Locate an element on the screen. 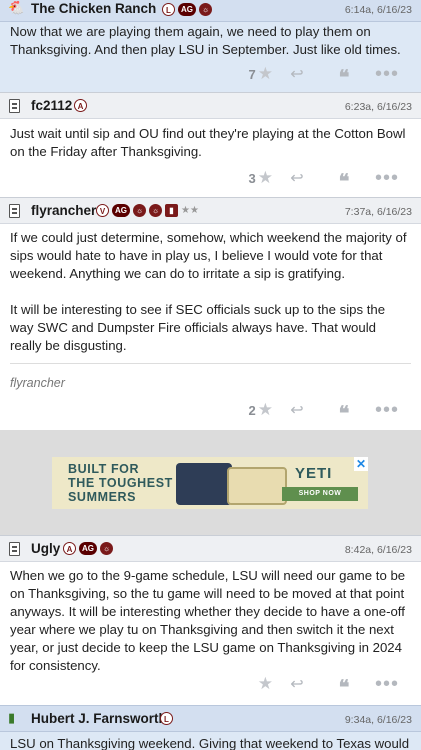  post-timestamp: 6:23a, 6/16/23 is located at coordinates (378, 107).